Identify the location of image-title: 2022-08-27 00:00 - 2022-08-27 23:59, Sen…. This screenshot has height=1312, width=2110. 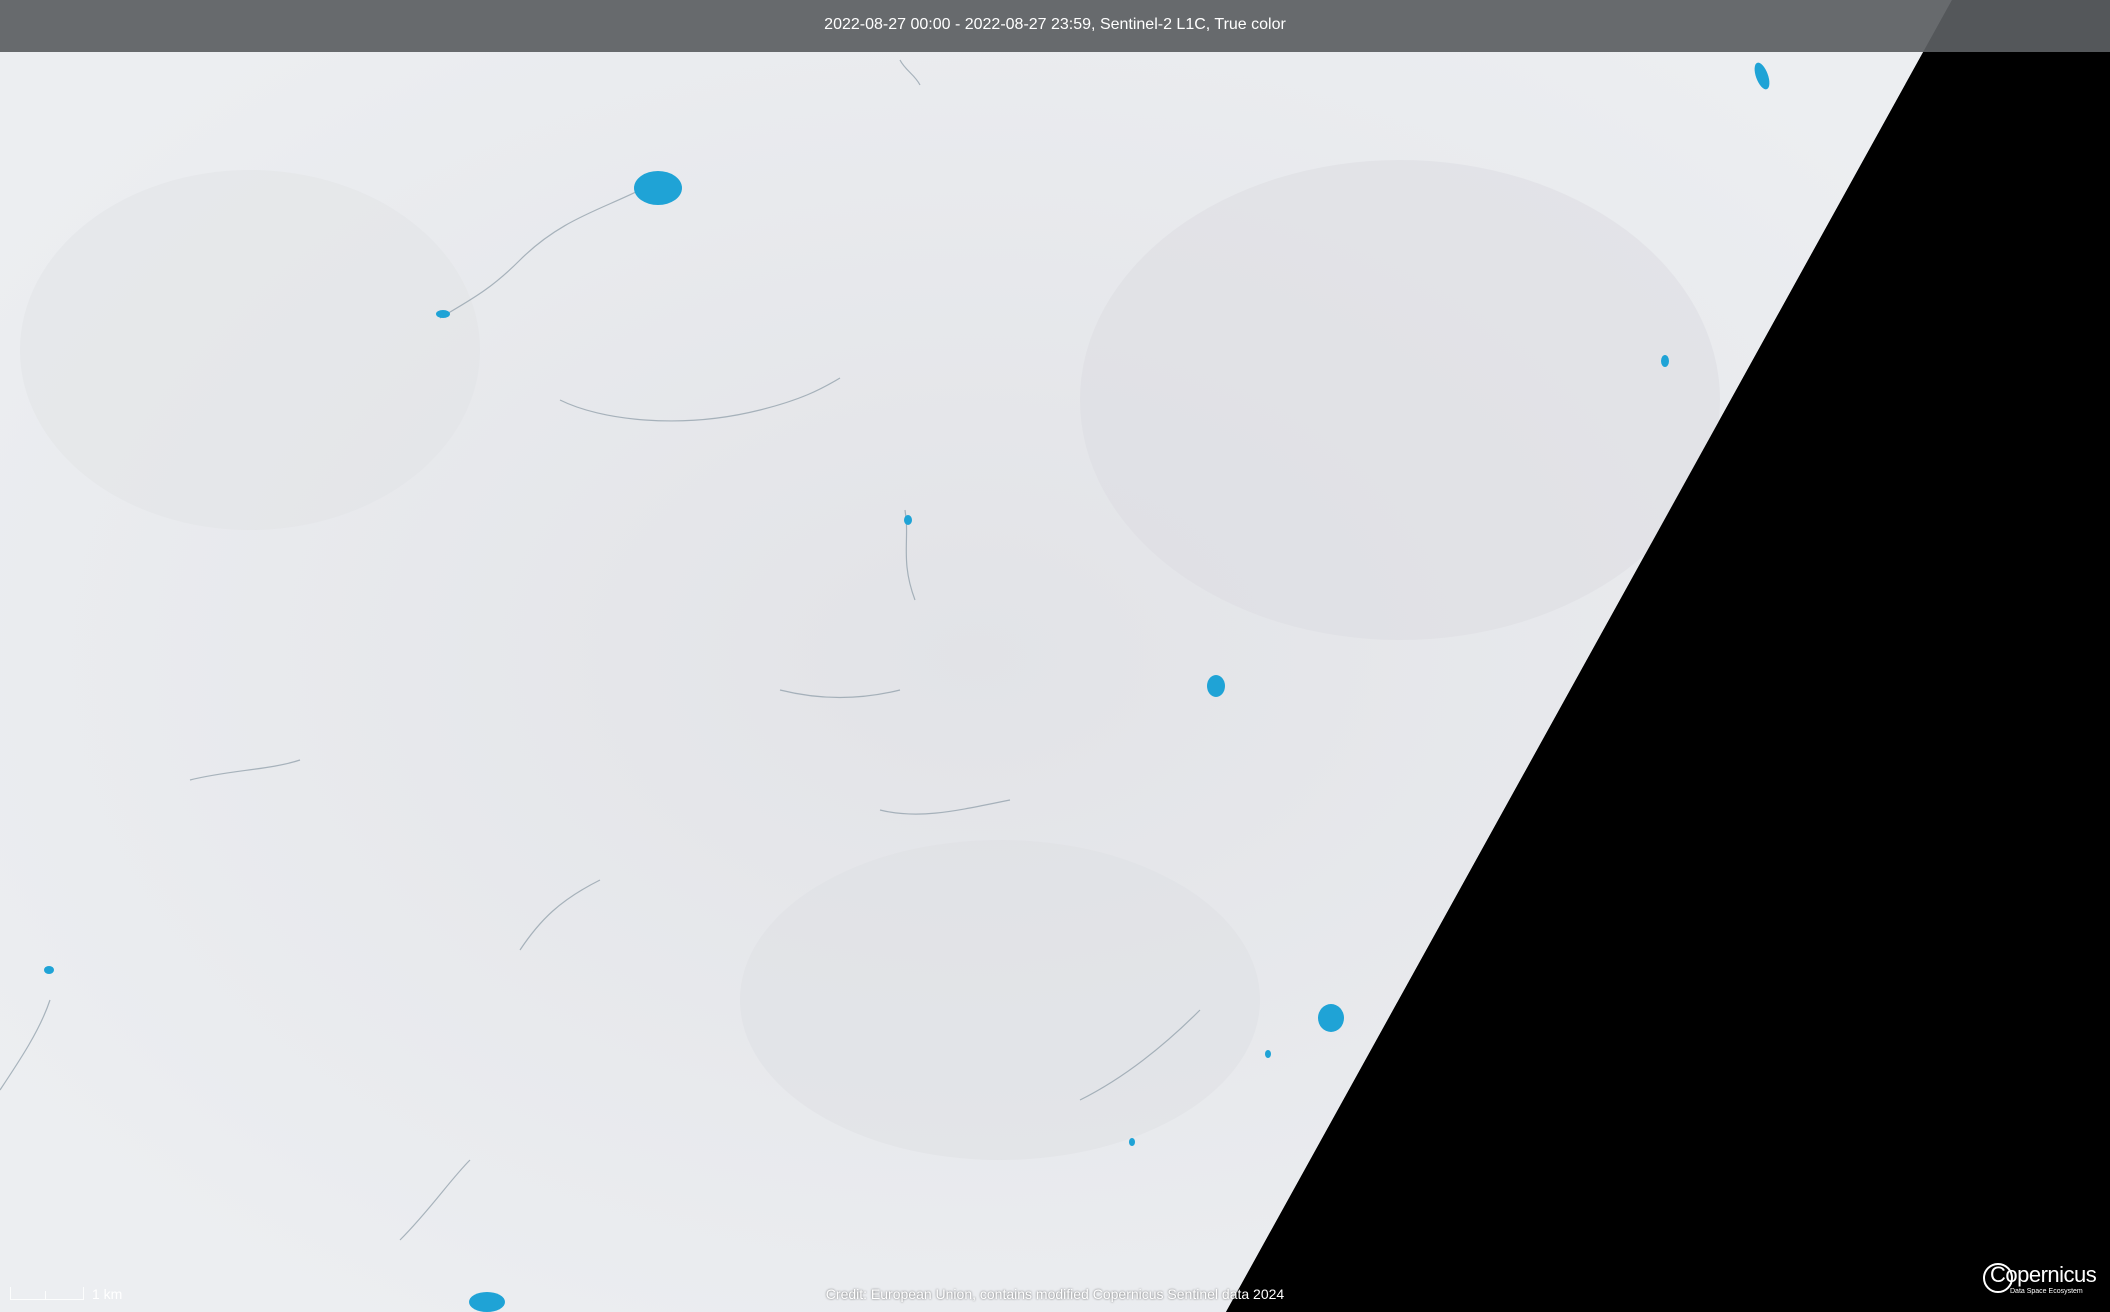
(1055, 24).